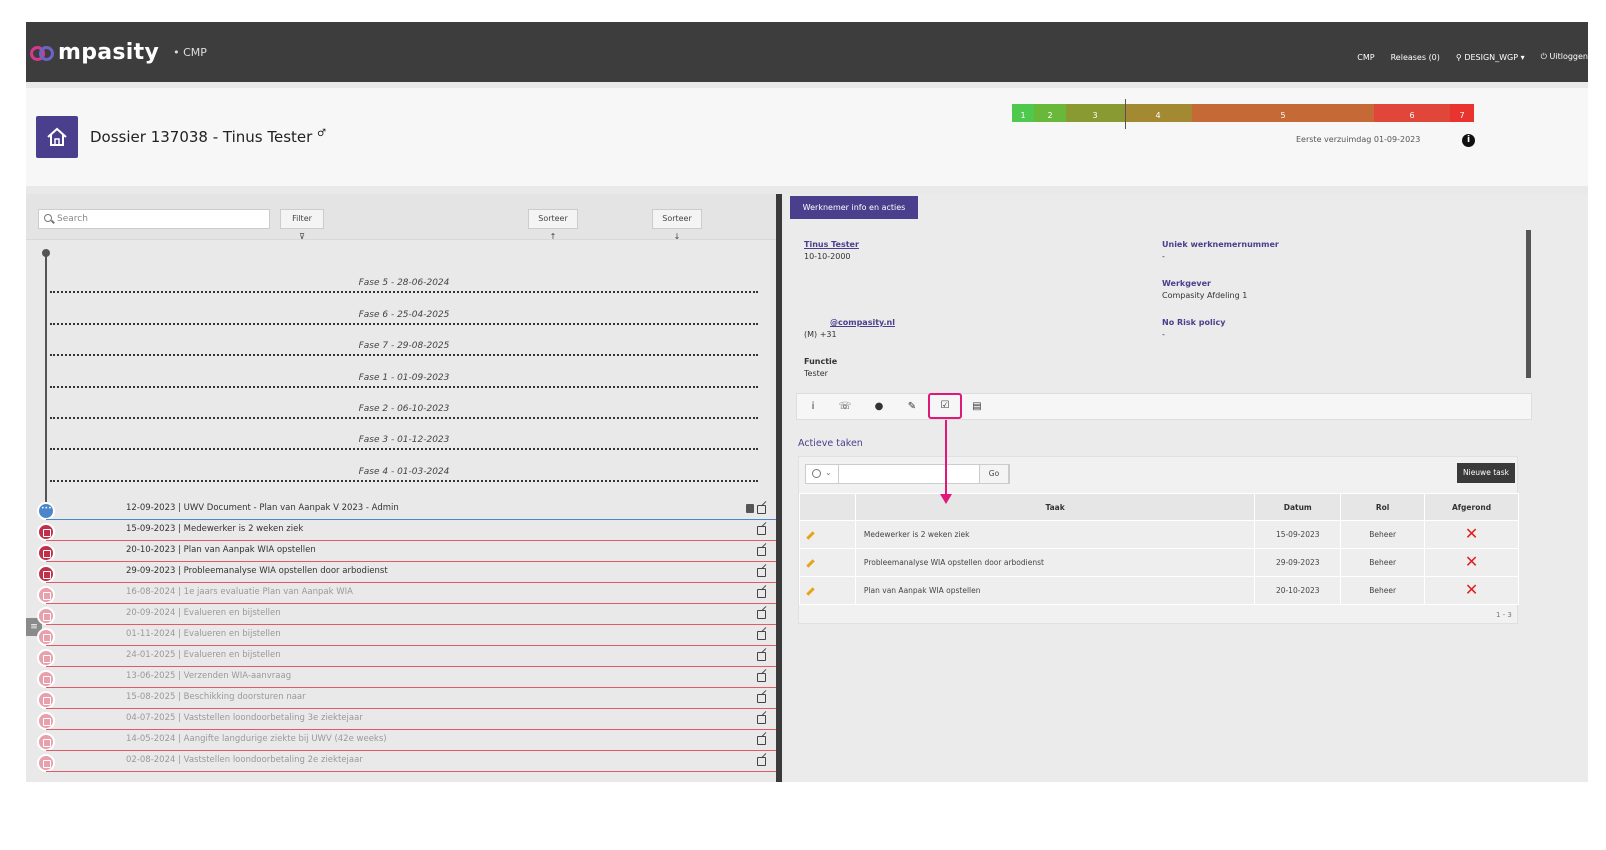  Describe the element at coordinates (912, 407) in the screenshot. I see `attachment-icon: ✎` at that location.